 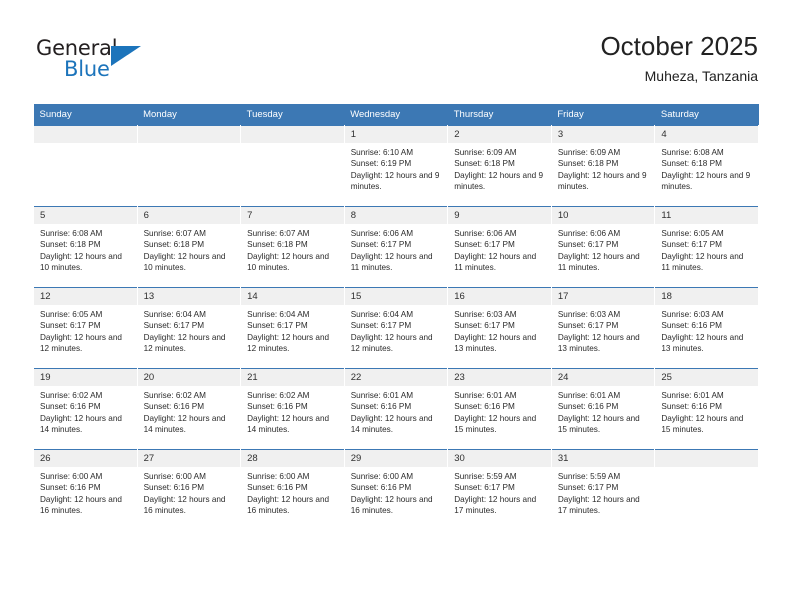 I want to click on day-number: 26, so click(x=85, y=458).